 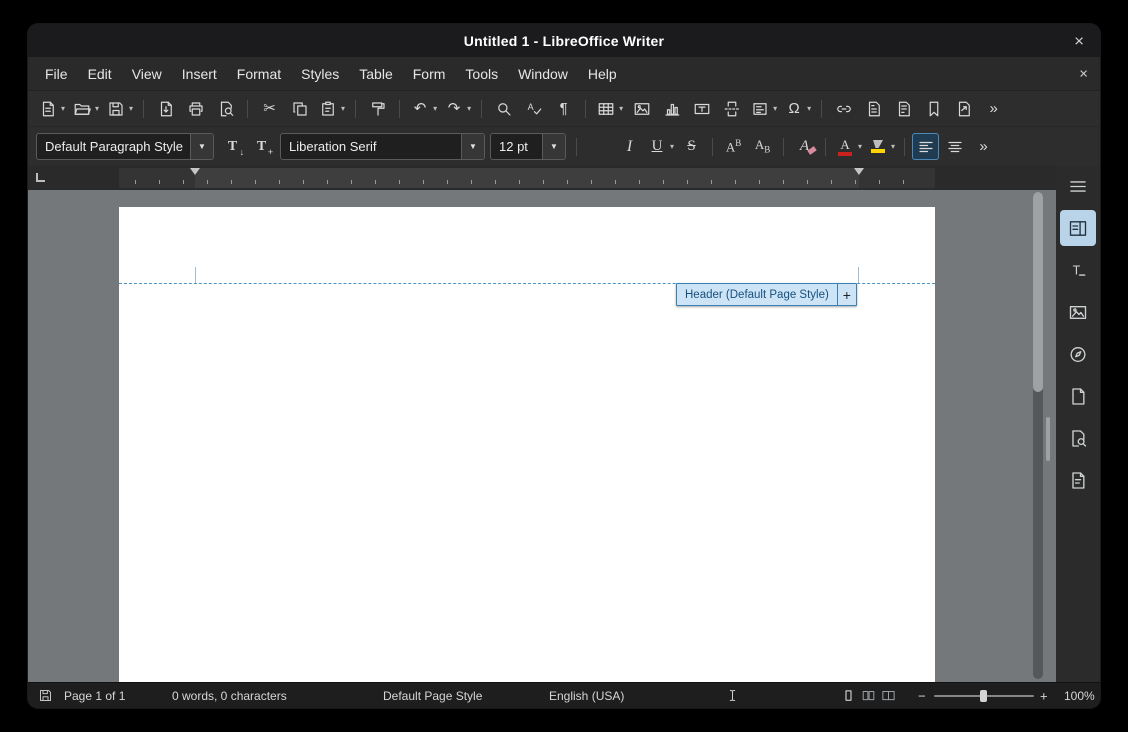 What do you see at coordinates (1078, 228) in the screenshot?
I see `sidebar-tab-properties` at bounding box center [1078, 228].